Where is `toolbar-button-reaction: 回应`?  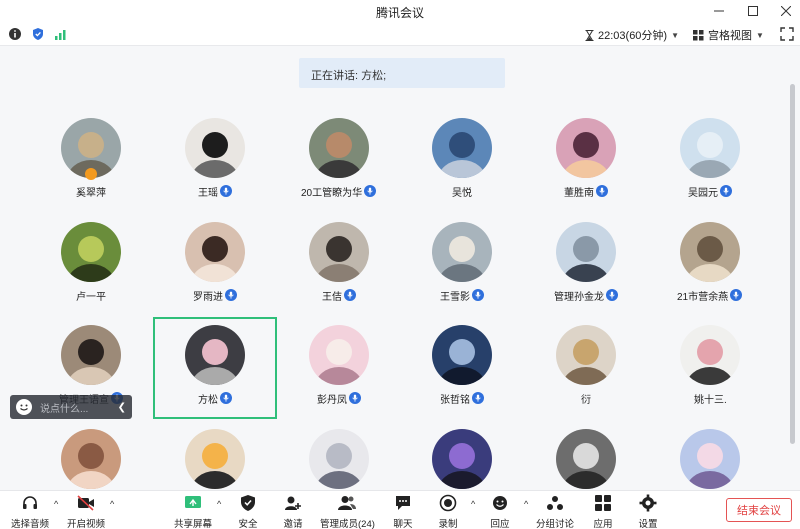 toolbar-button-reaction: 回应 is located at coordinates (500, 511).